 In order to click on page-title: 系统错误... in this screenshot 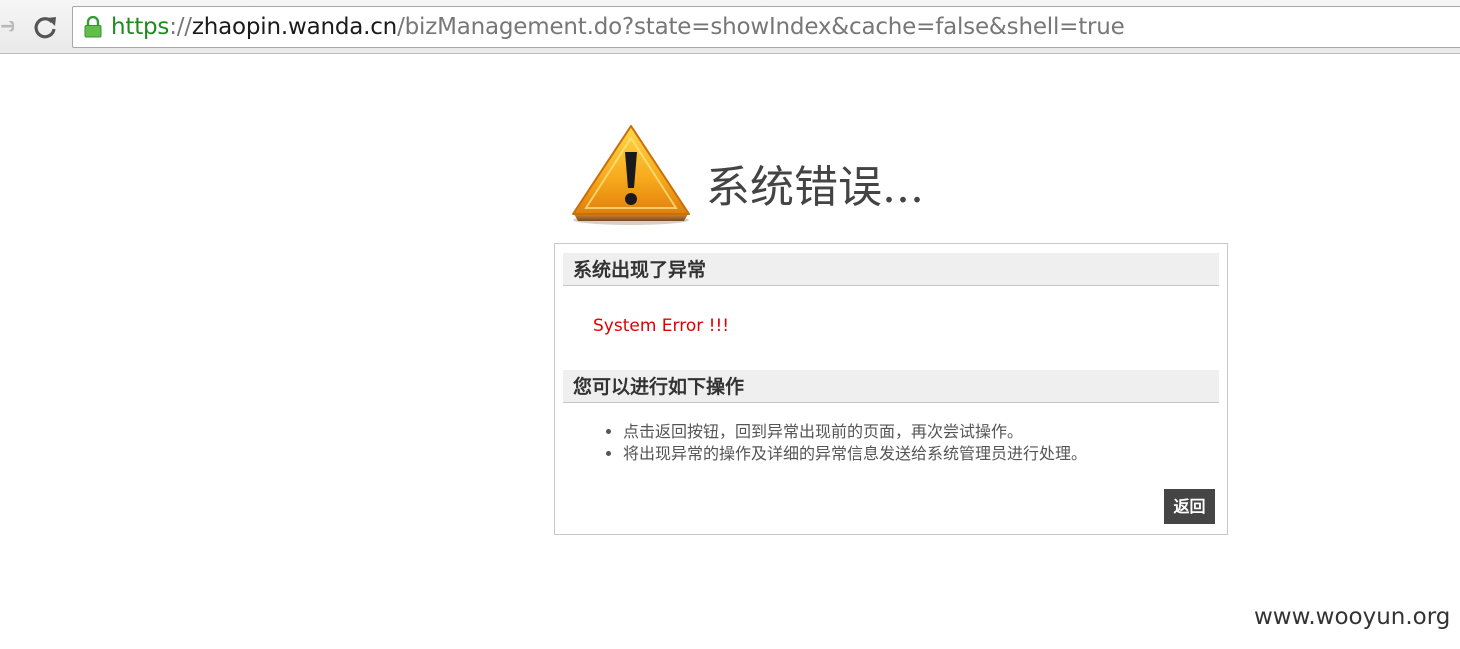, I will do `click(815, 187)`.